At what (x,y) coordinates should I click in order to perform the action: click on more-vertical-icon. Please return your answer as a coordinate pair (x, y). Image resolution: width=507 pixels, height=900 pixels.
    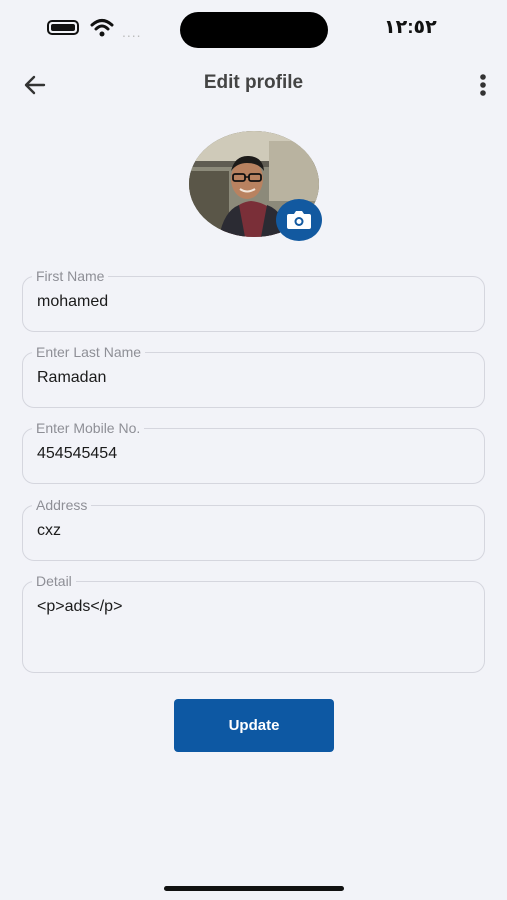
    Looking at the image, I should click on (483, 85).